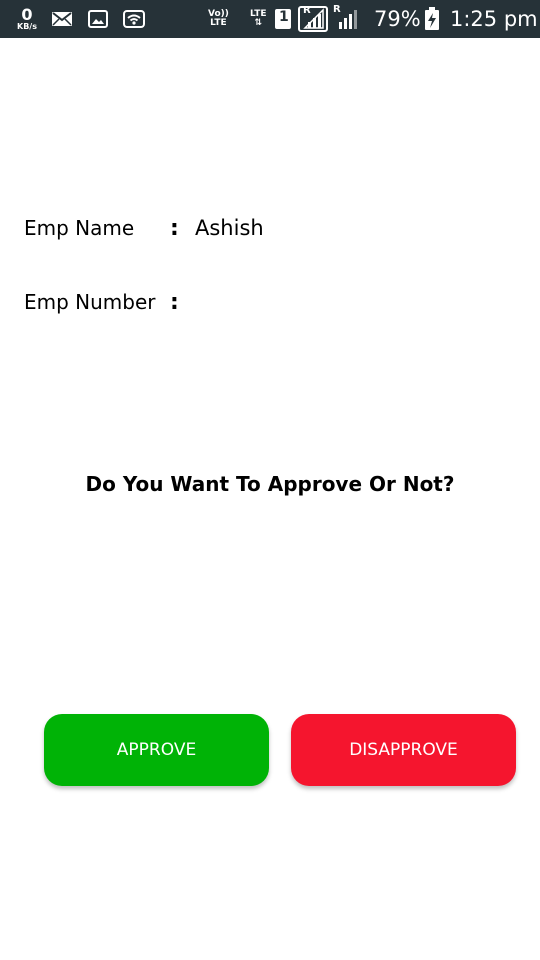  What do you see at coordinates (494, 19) in the screenshot?
I see `clock: 1:25 pm` at bounding box center [494, 19].